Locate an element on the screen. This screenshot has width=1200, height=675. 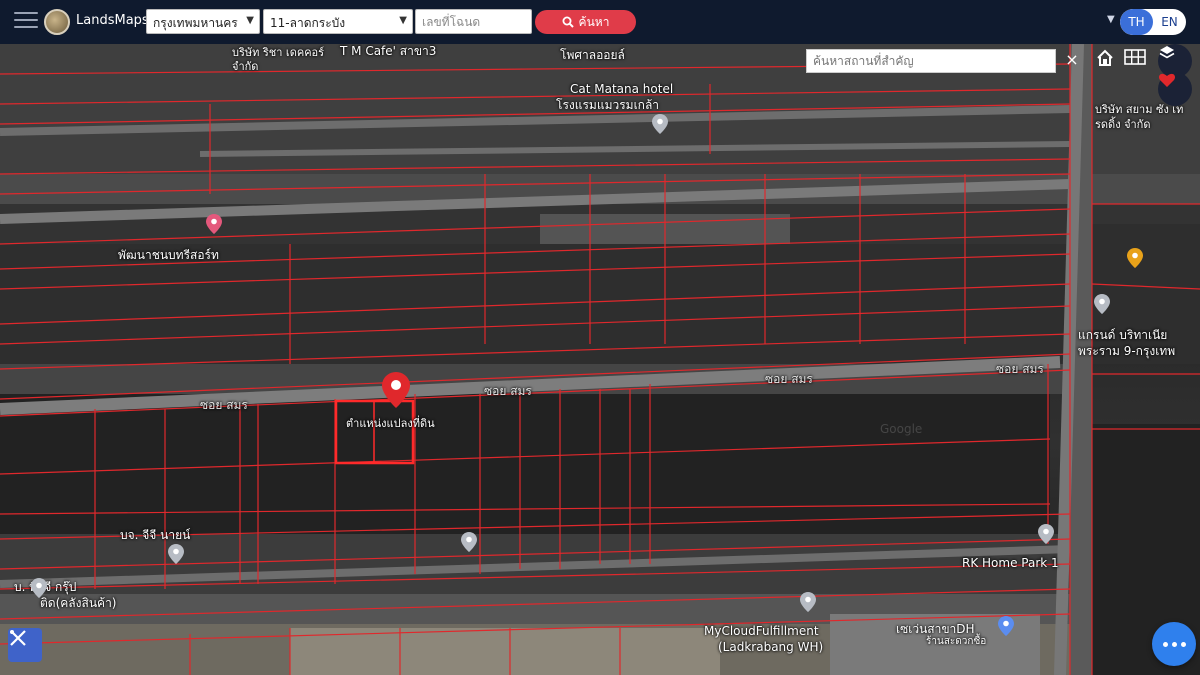
tools-icon is located at coordinates (25, 645).